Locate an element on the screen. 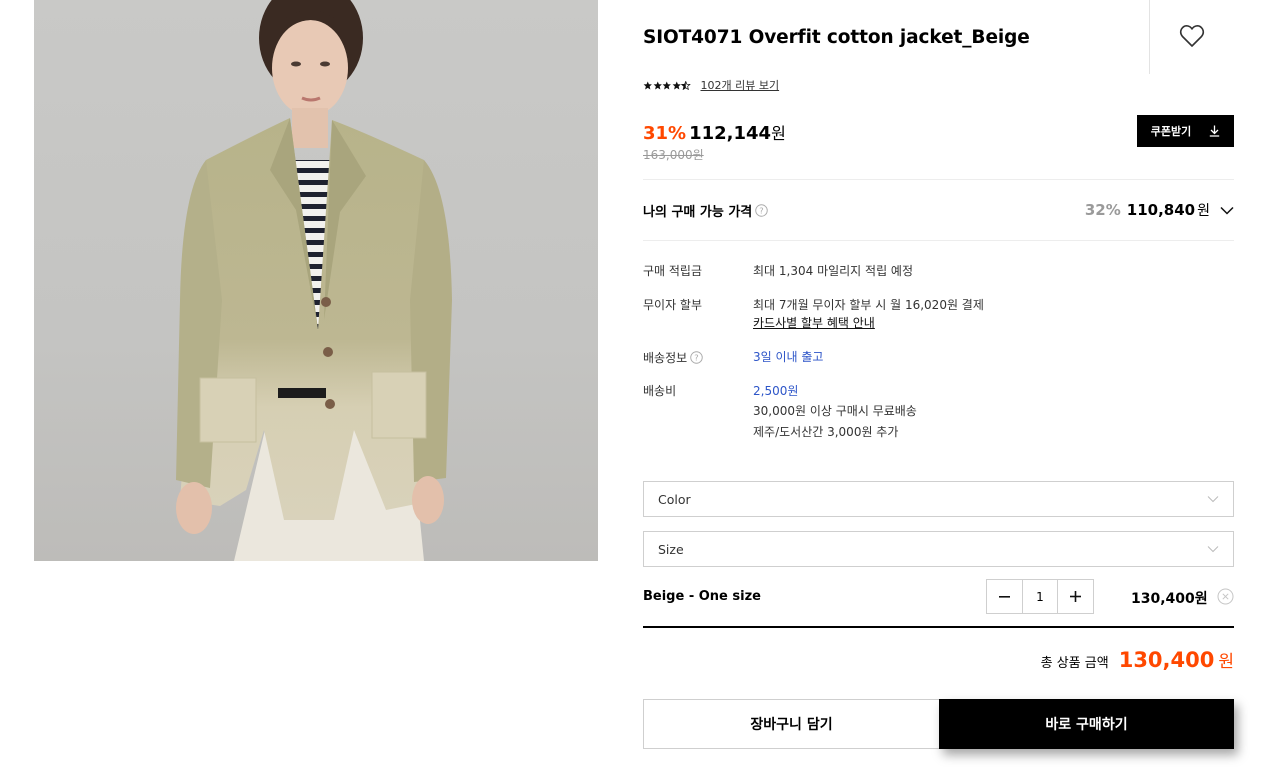 The height and width of the screenshot is (771, 1269). add-to-cart-label: 장바구니 담기 is located at coordinates (791, 725).